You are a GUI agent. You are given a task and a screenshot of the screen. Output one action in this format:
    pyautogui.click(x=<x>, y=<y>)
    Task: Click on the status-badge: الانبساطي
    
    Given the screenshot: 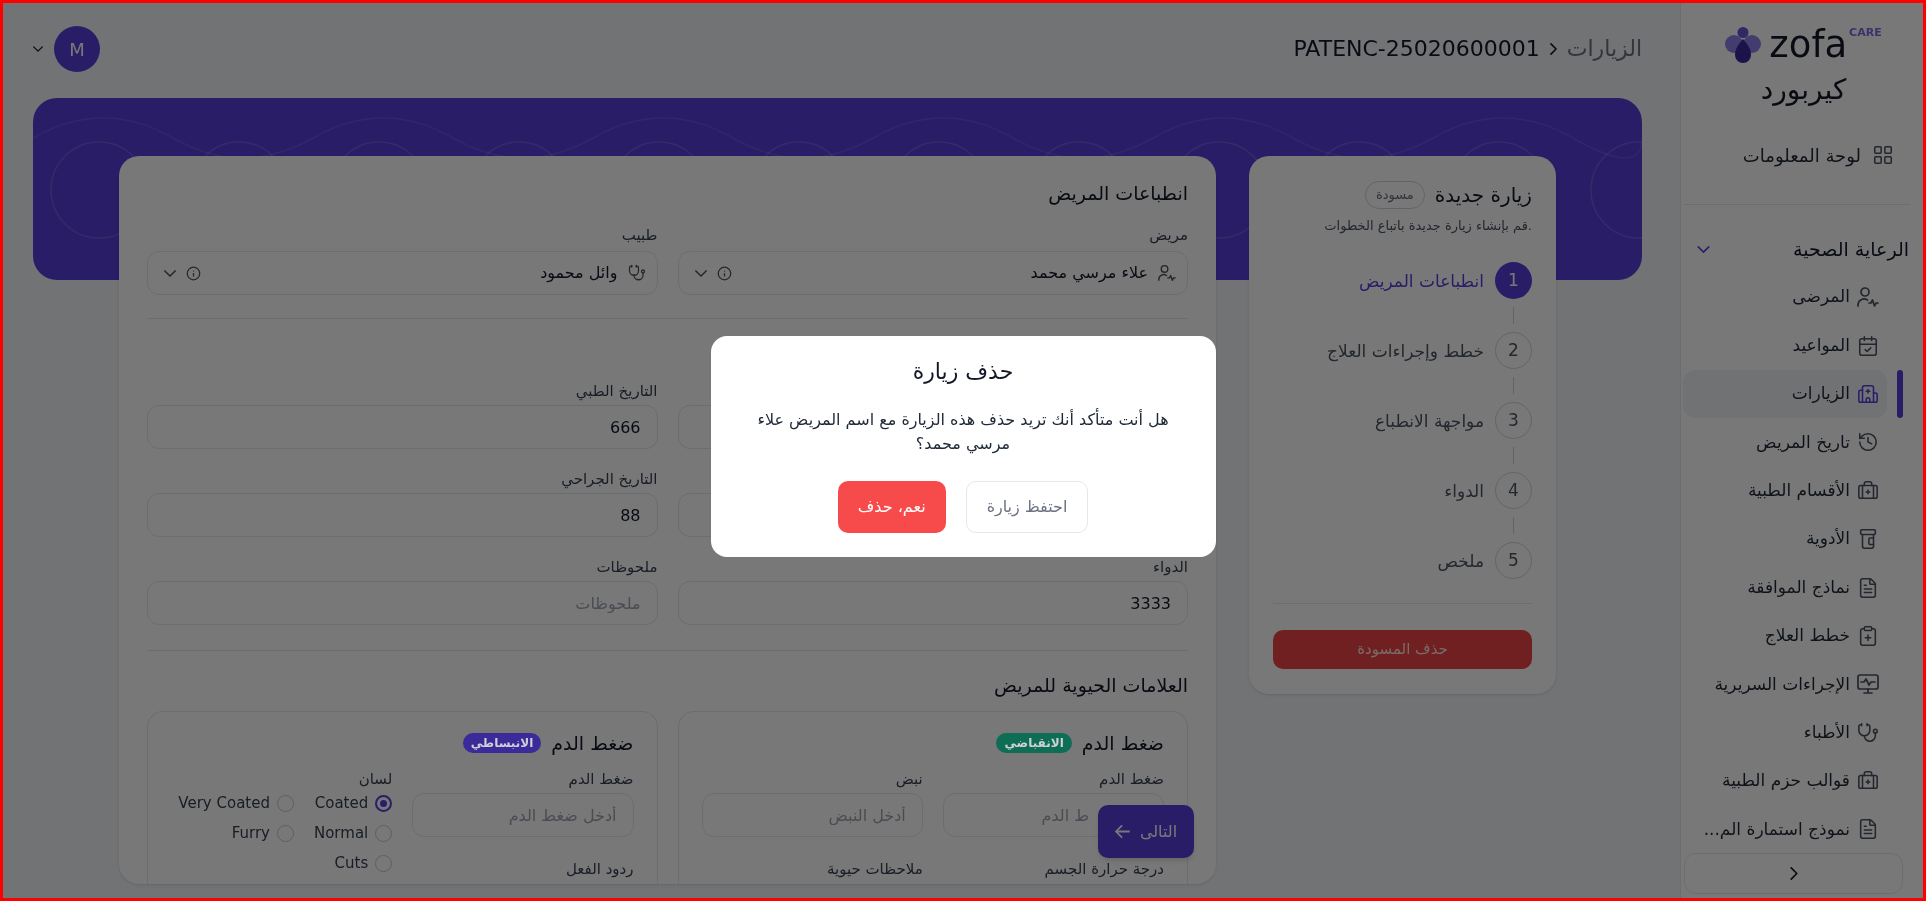 What is the action you would take?
    pyautogui.click(x=502, y=743)
    